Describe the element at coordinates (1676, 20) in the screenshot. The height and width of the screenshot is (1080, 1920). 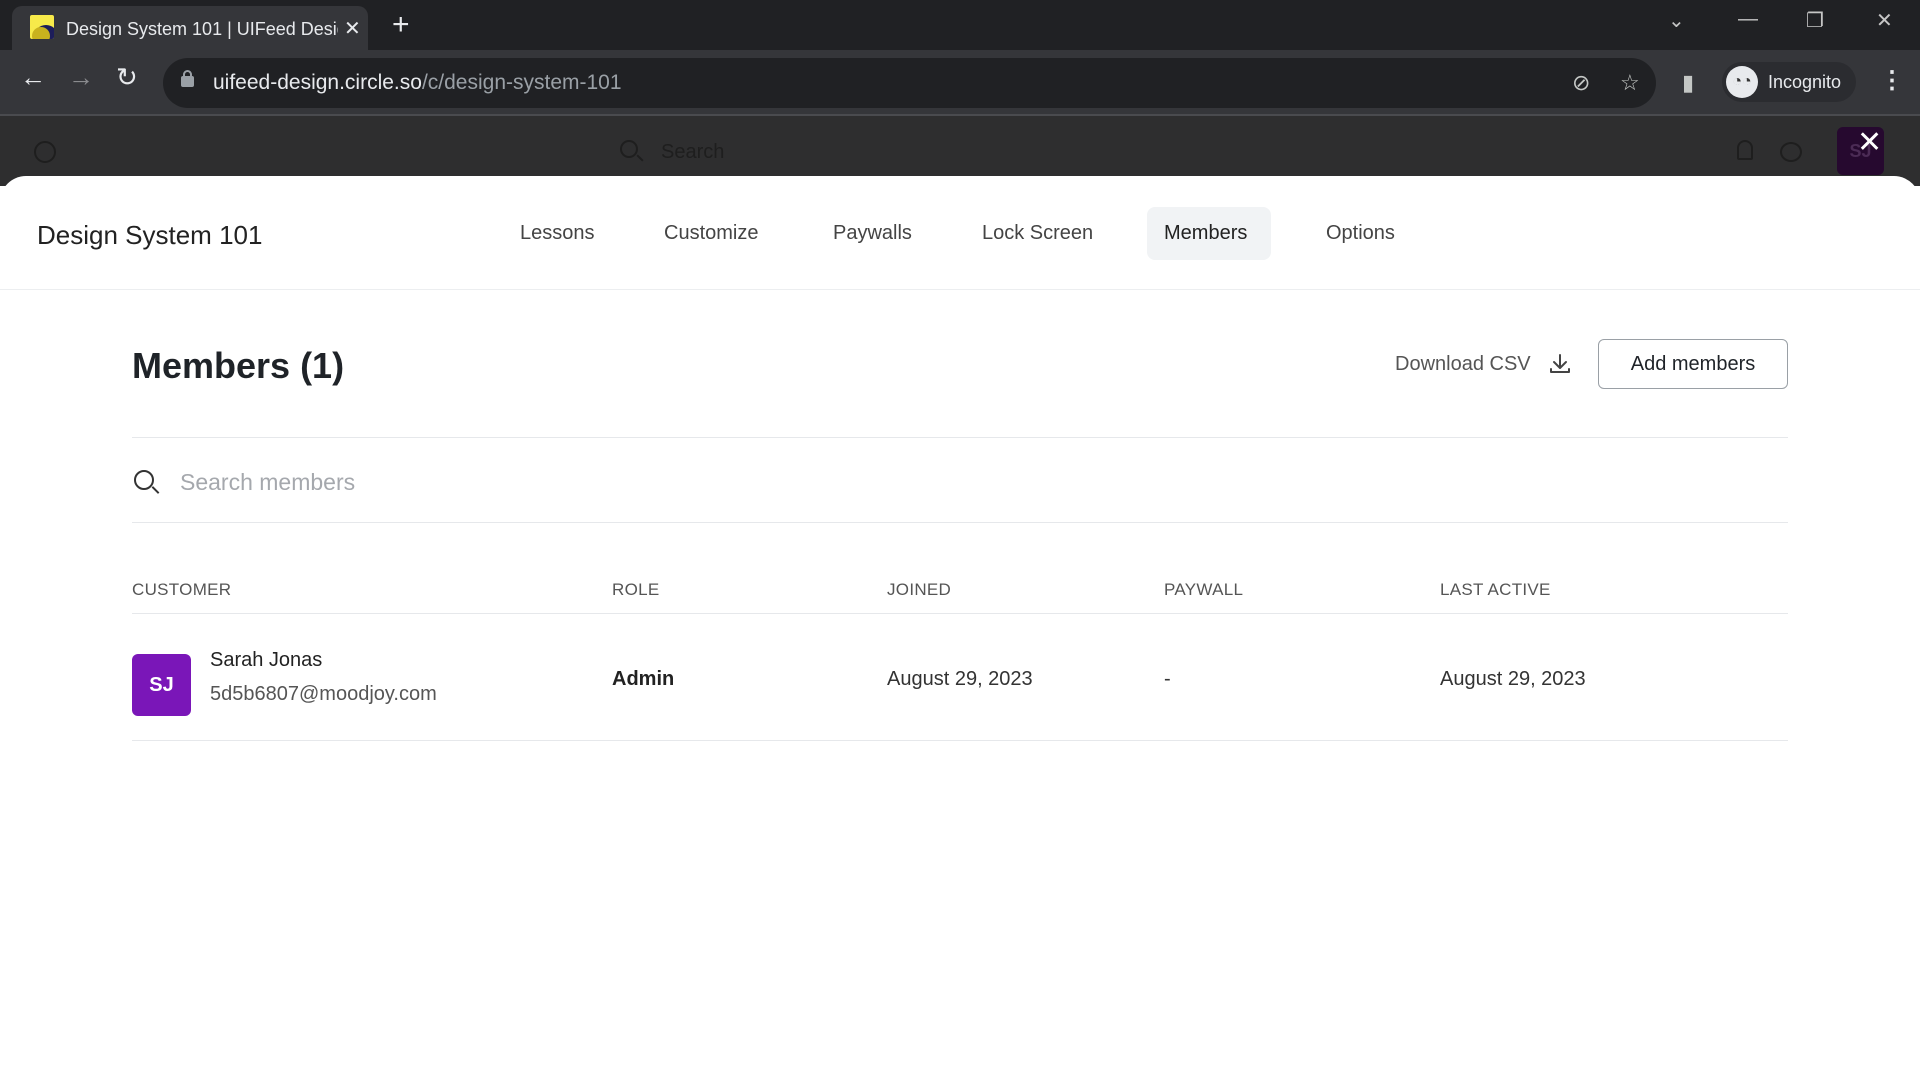
I see `tab-search-icon: ⌄` at that location.